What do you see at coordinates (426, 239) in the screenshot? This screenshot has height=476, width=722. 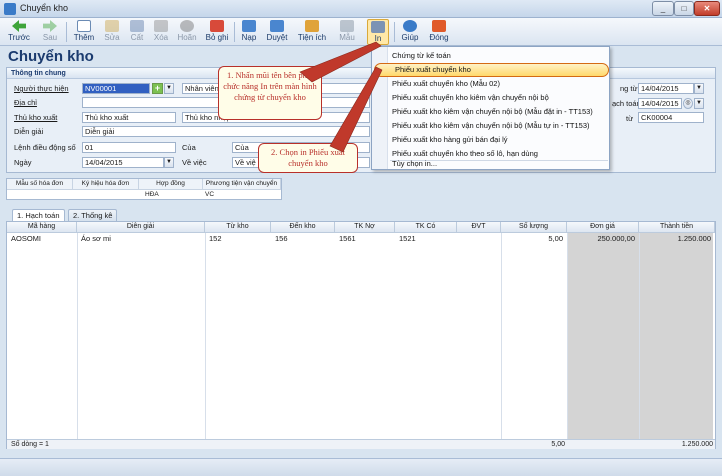 I see `credit-account-cell: 1521` at bounding box center [426, 239].